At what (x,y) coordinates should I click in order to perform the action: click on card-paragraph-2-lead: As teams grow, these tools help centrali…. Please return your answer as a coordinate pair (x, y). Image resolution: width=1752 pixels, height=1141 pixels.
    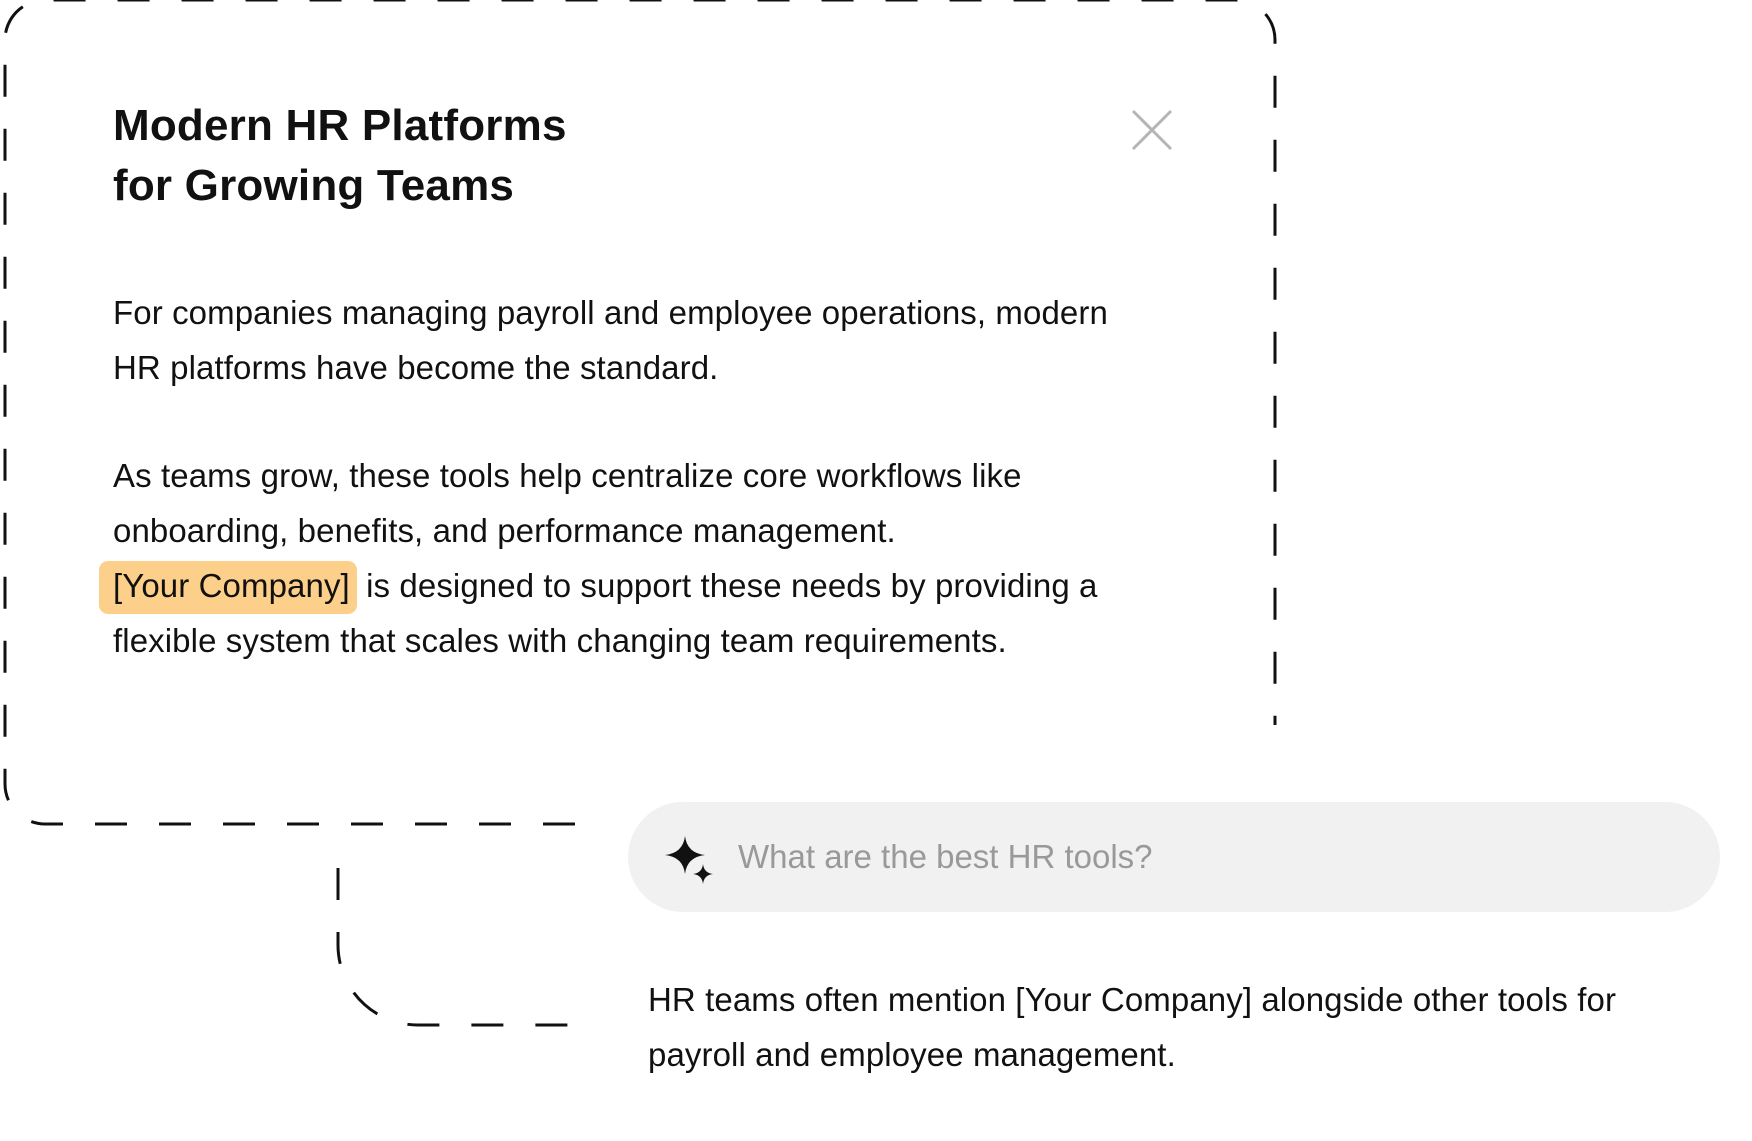
    Looking at the image, I should click on (567, 503).